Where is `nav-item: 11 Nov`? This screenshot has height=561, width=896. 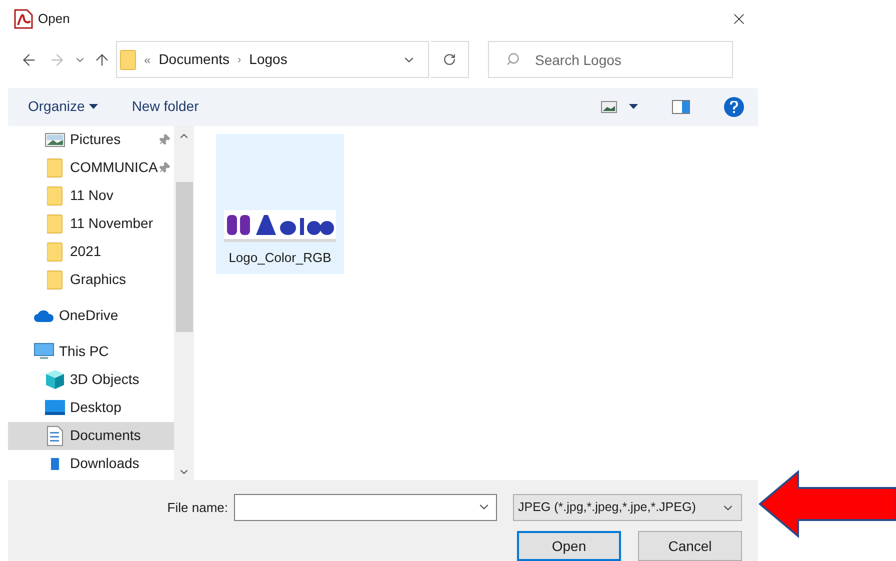 nav-item: 11 Nov is located at coordinates (91, 196).